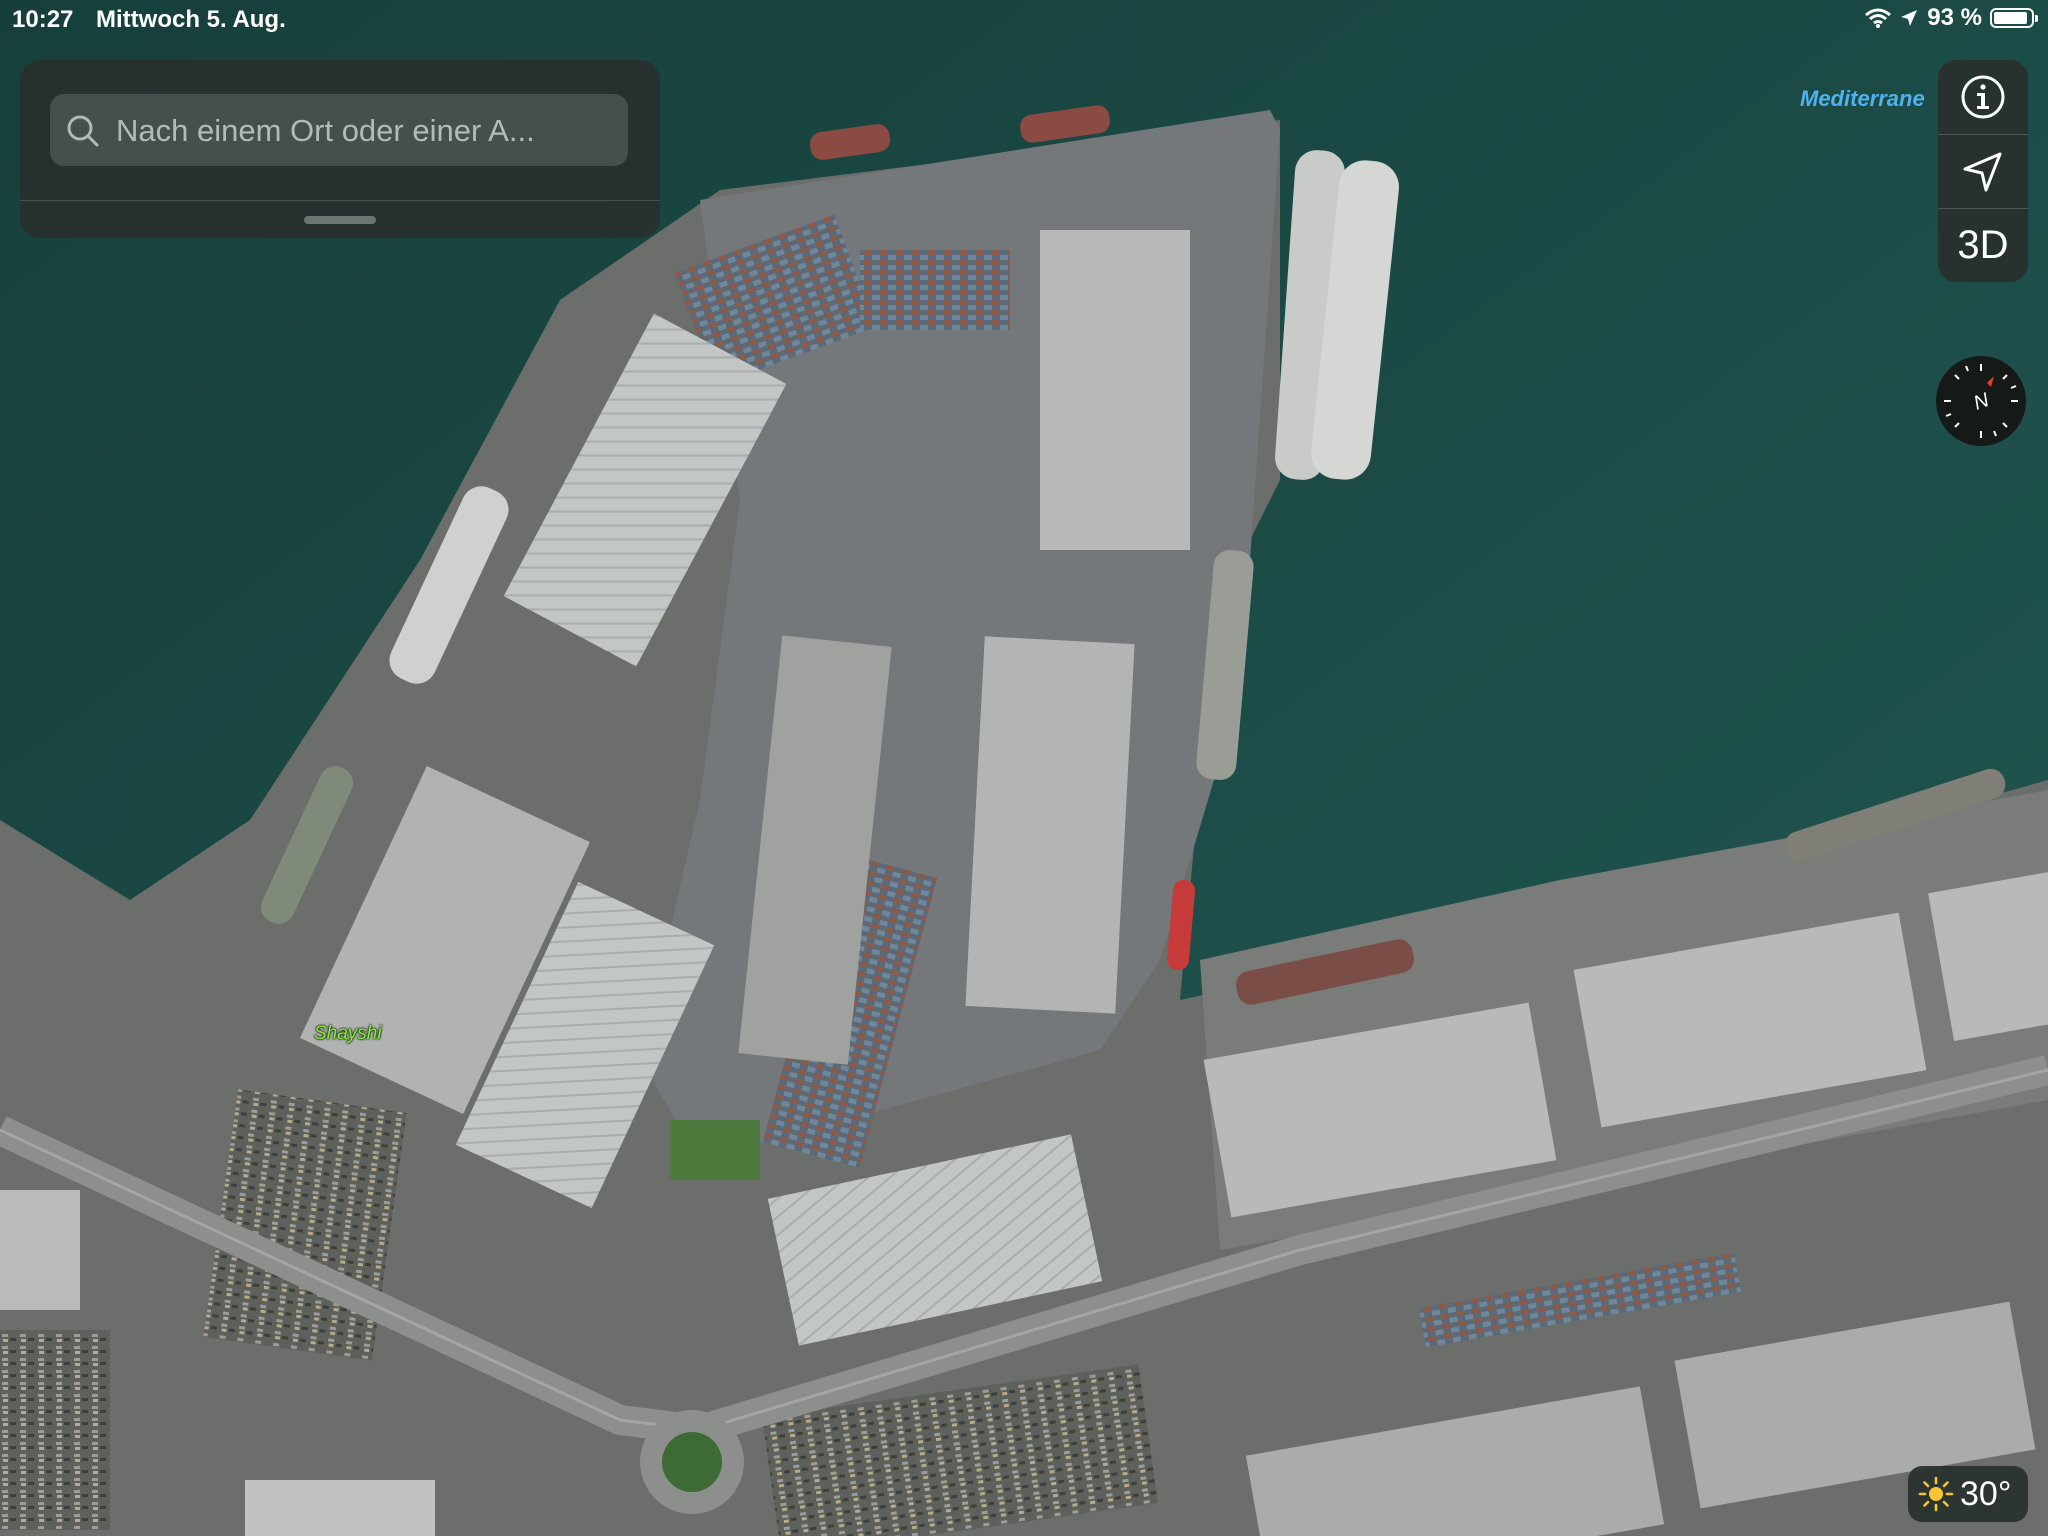  Describe the element at coordinates (366, 131) in the screenshot. I see `search-input` at that location.